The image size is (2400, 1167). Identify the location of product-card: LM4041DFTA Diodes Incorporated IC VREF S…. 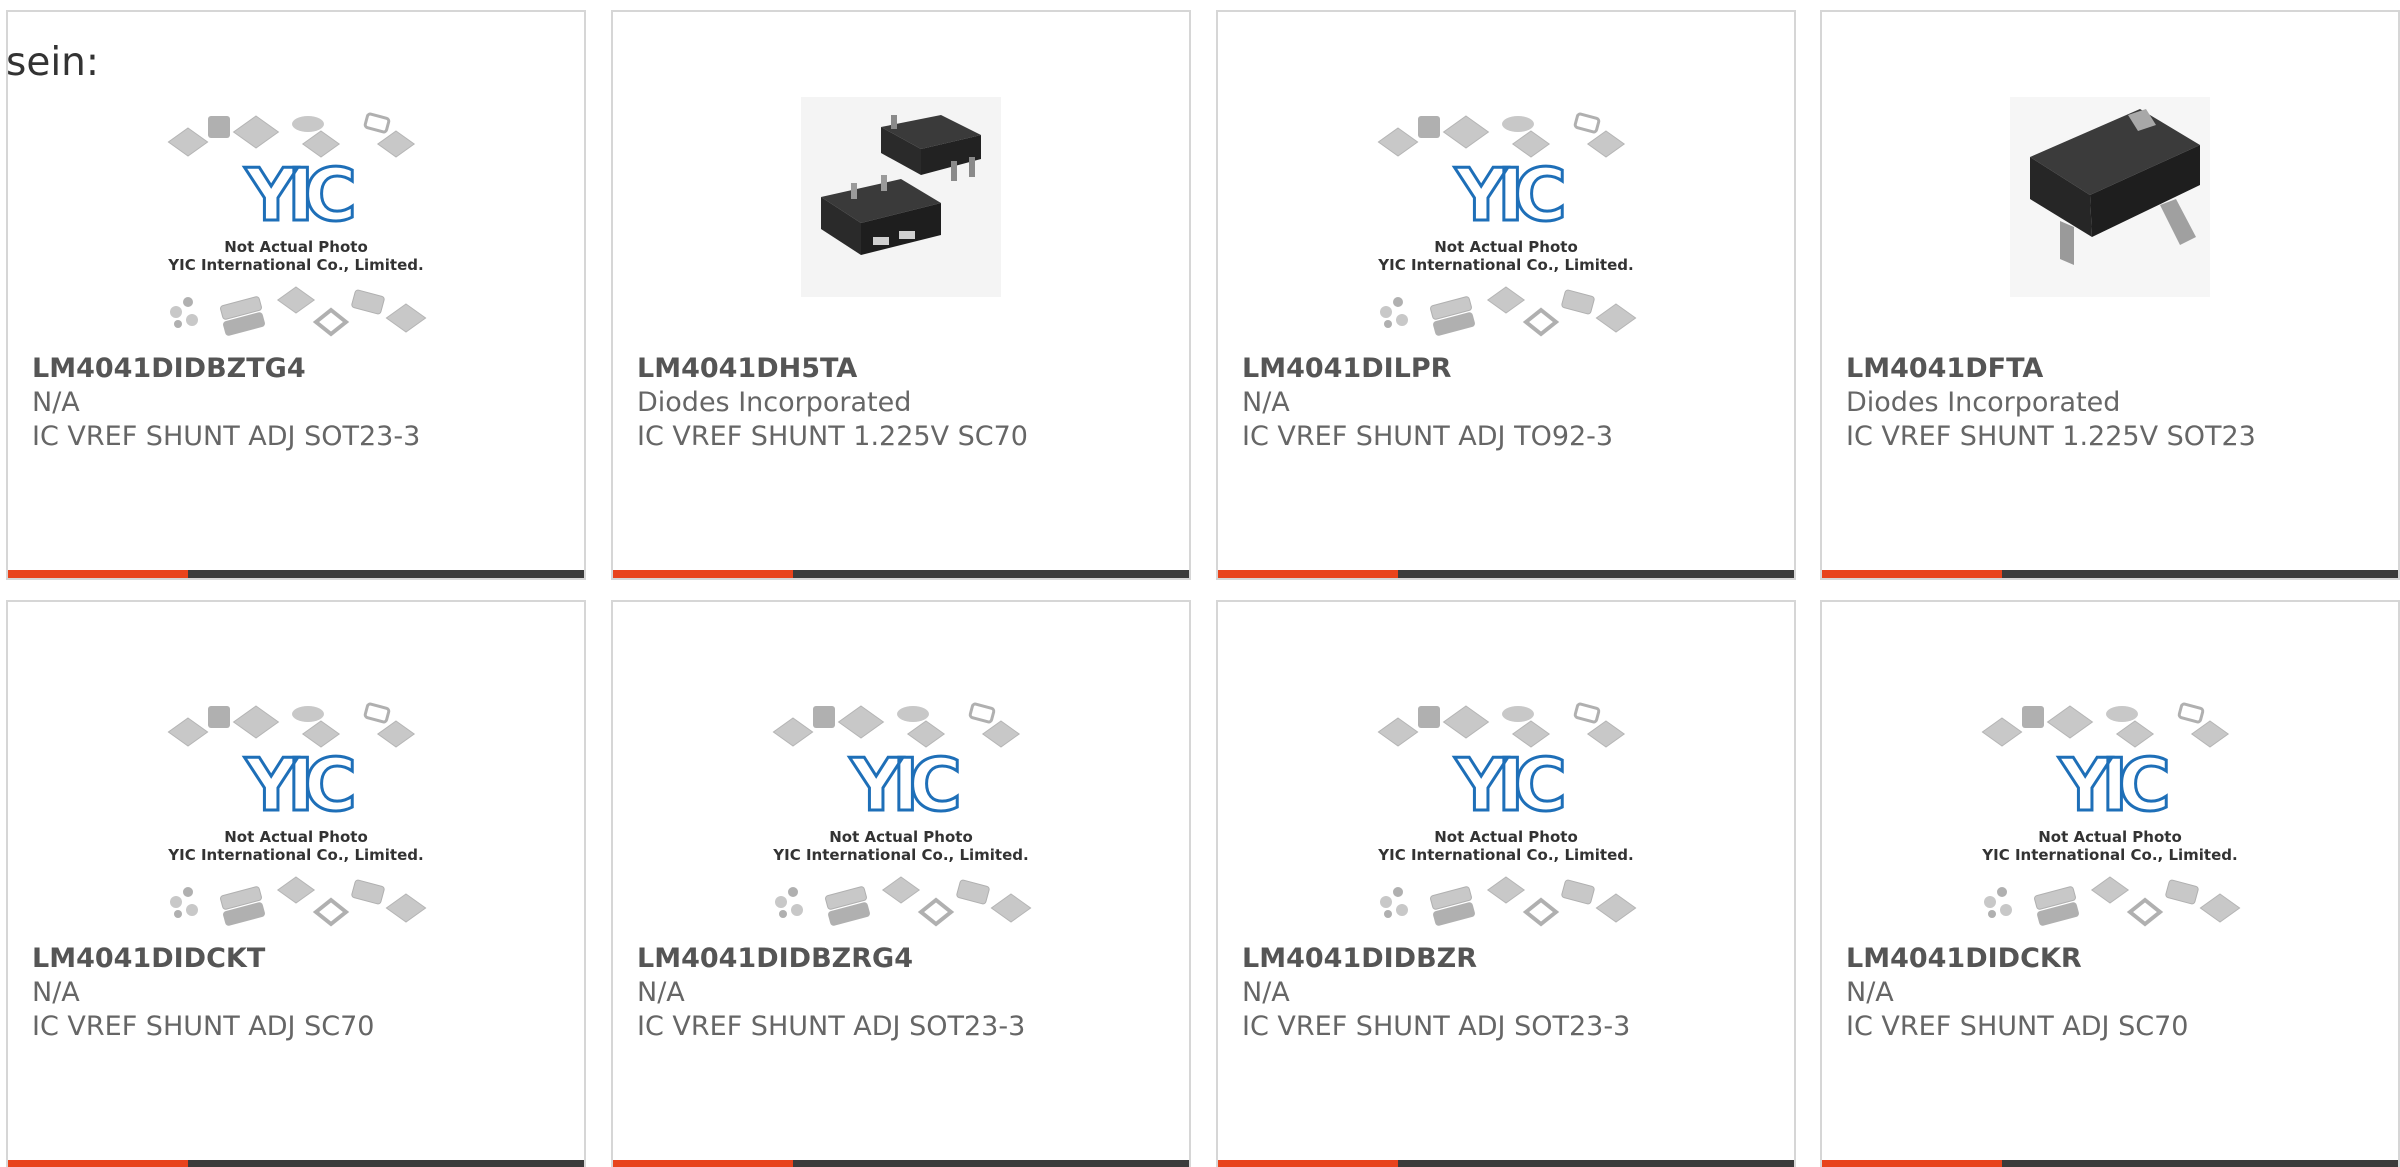
(2110, 295).